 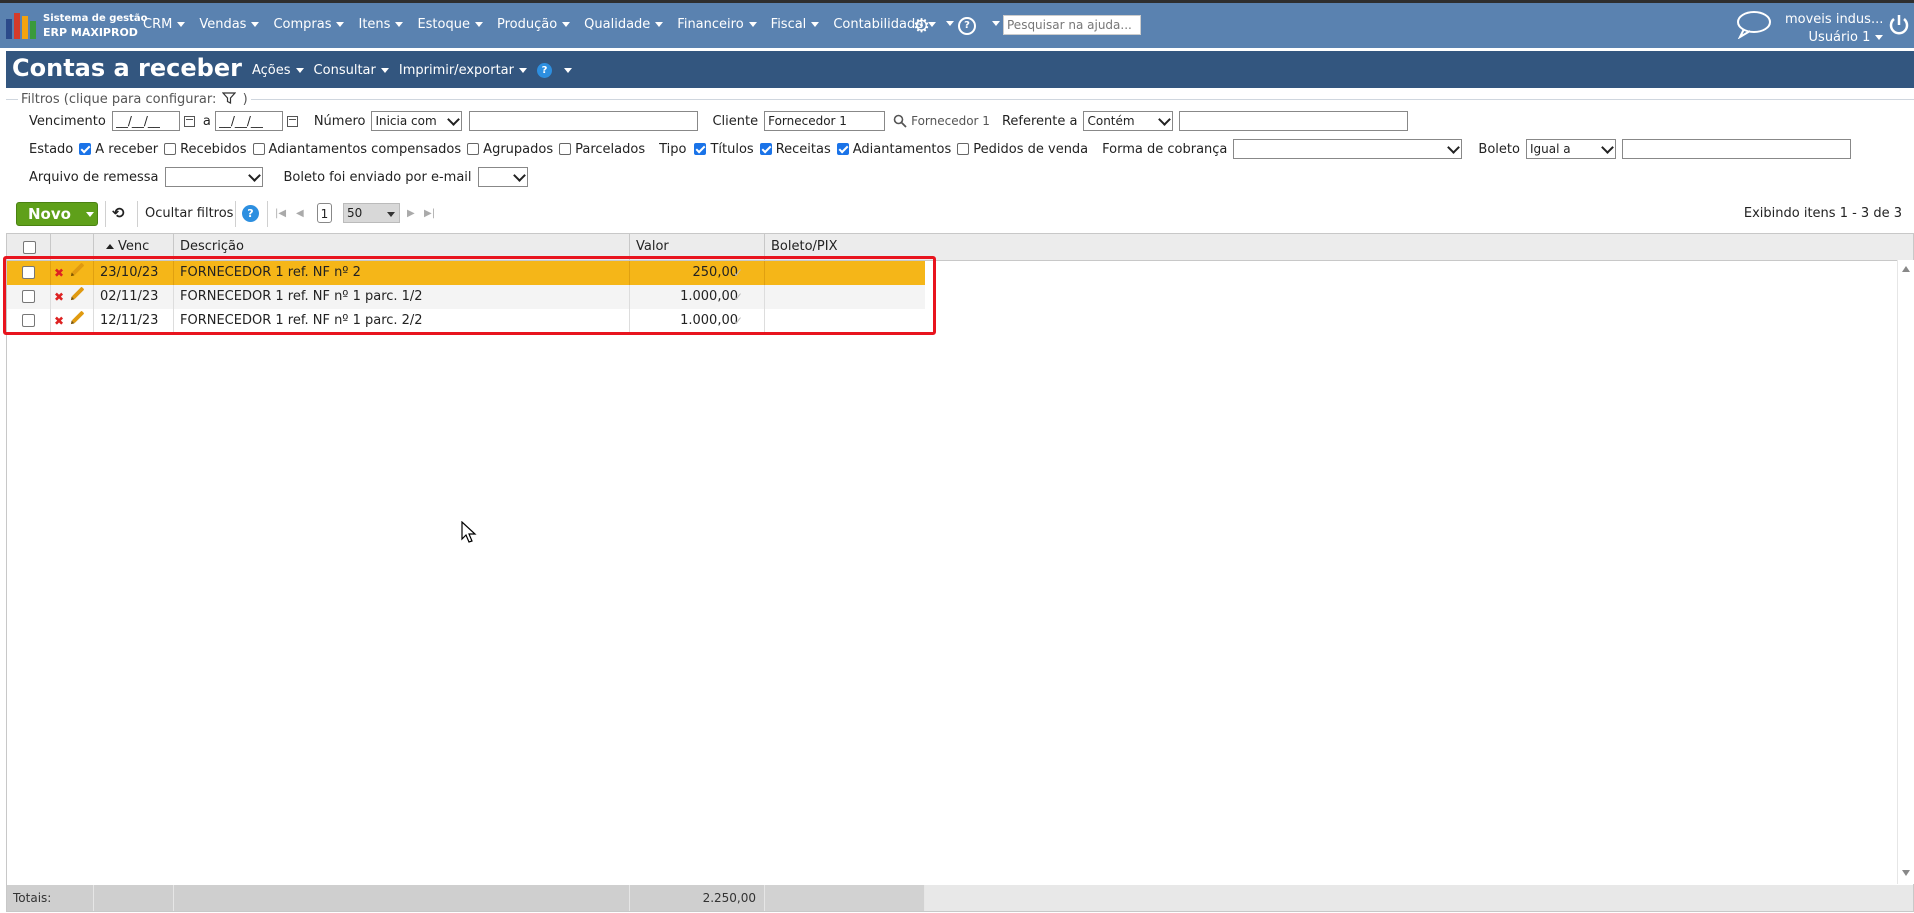 I want to click on menu-item-crm: CRM, so click(x=164, y=24).